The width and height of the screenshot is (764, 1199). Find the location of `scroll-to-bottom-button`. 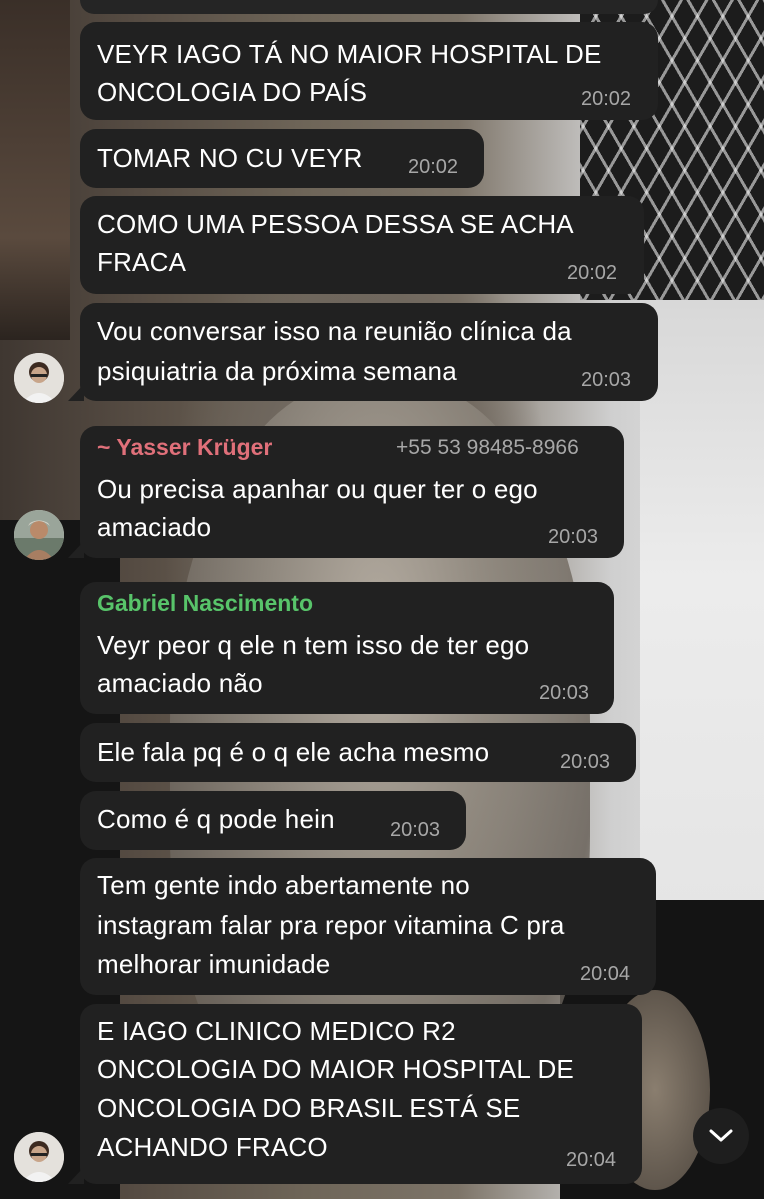

scroll-to-bottom-button is located at coordinates (721, 1136).